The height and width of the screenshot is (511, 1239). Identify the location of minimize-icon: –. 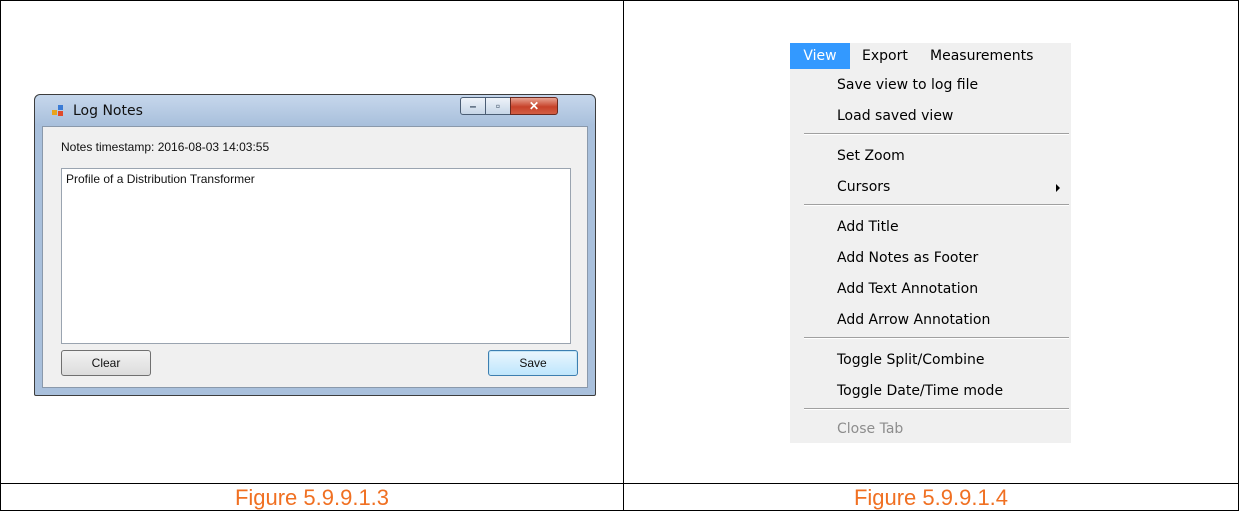
(473, 106).